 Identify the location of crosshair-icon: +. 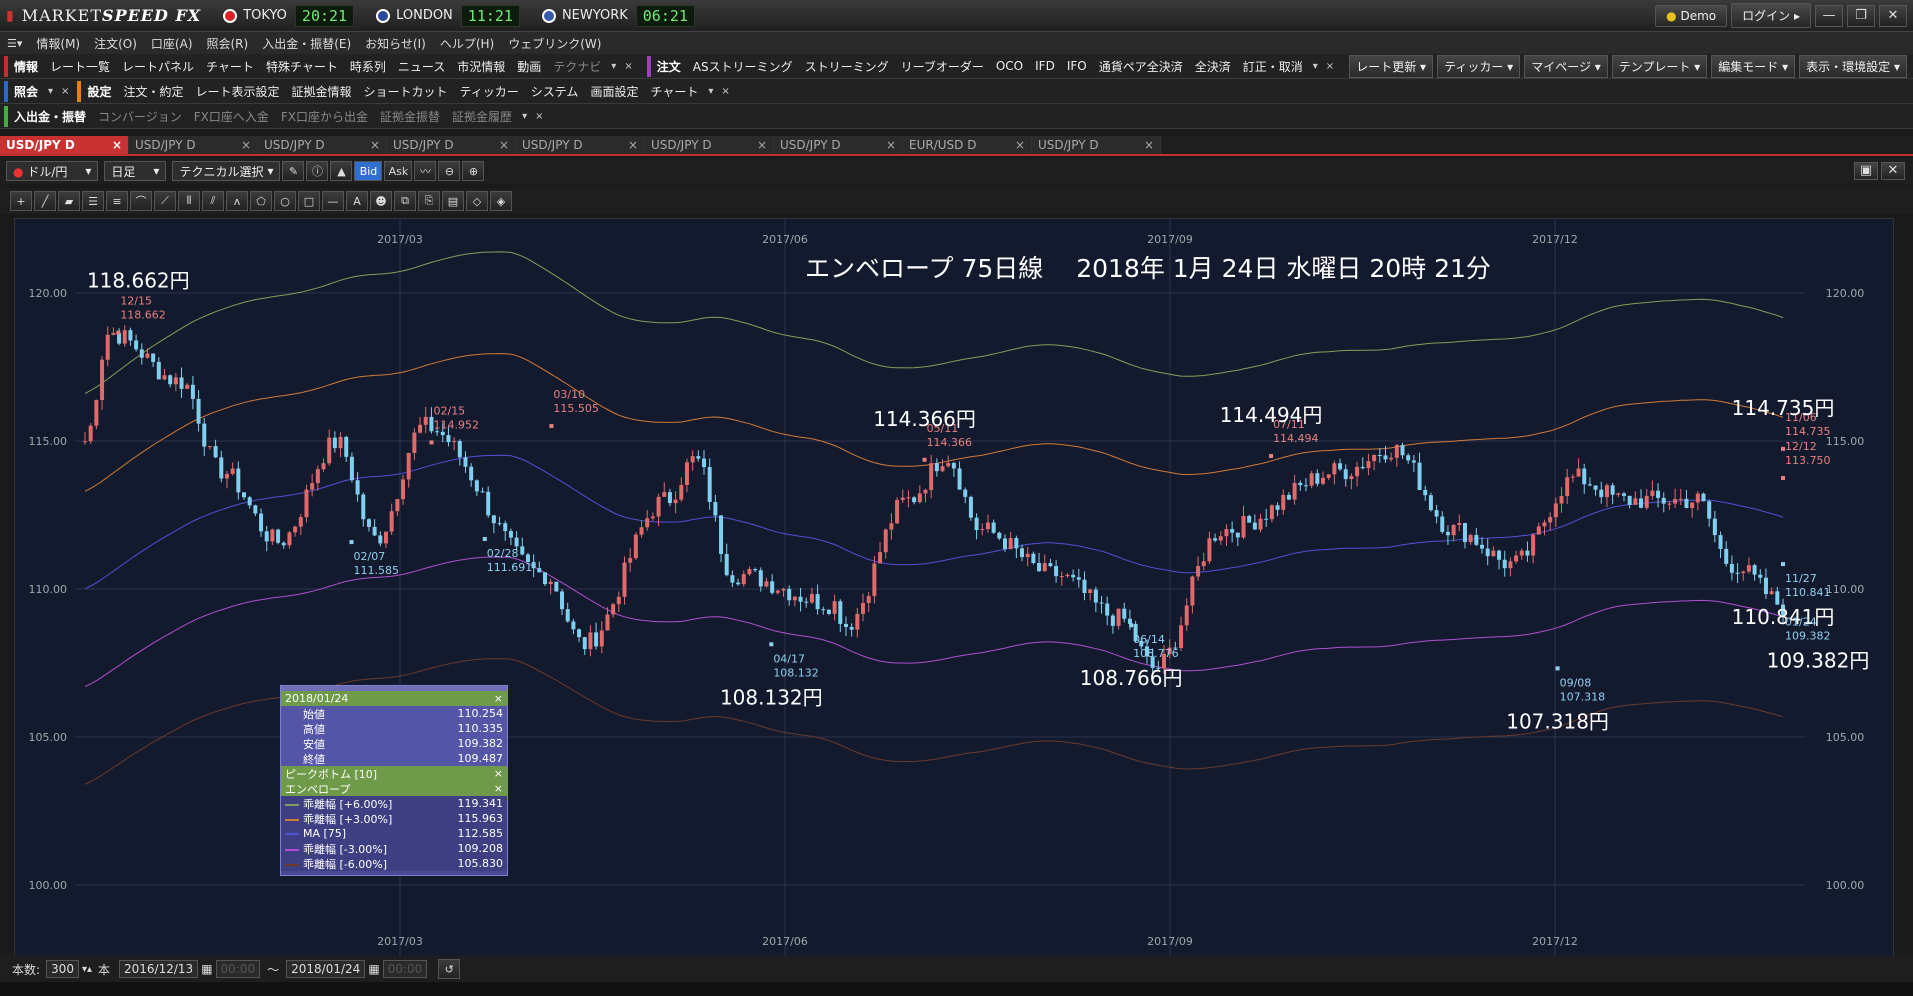
(21, 201).